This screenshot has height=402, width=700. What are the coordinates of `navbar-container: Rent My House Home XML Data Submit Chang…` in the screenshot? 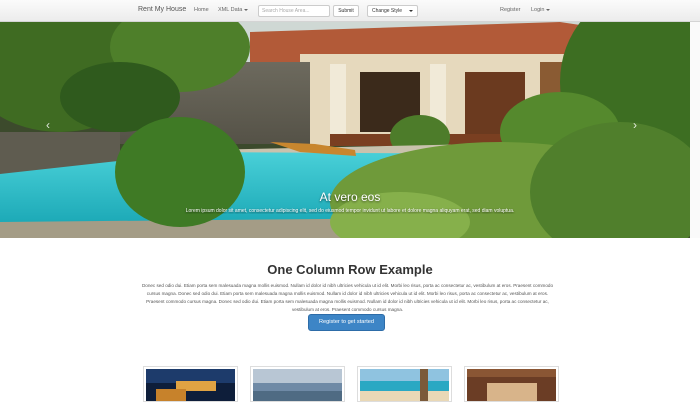 It's located at (347, 11).